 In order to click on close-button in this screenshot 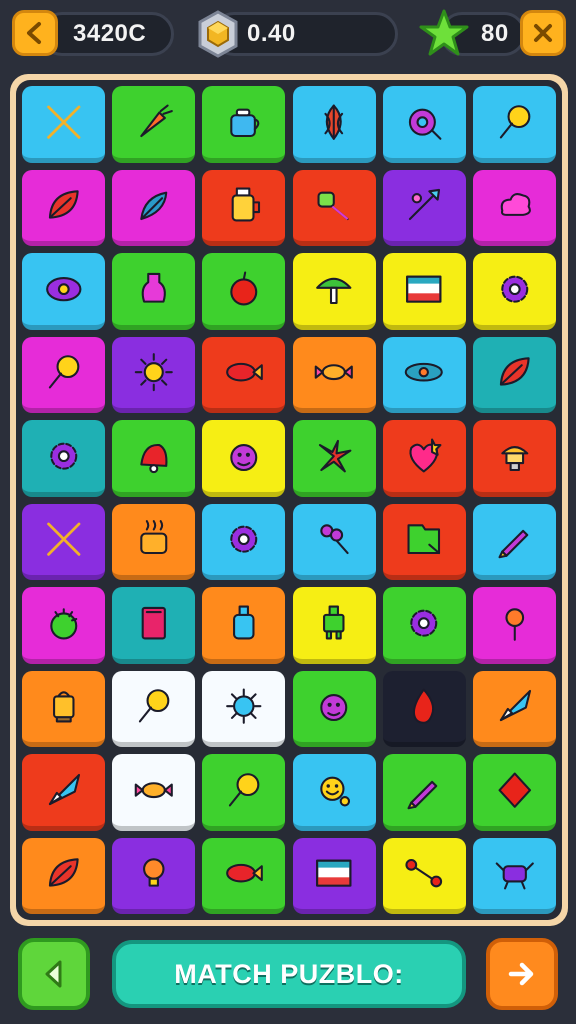, I will do `click(543, 33)`.